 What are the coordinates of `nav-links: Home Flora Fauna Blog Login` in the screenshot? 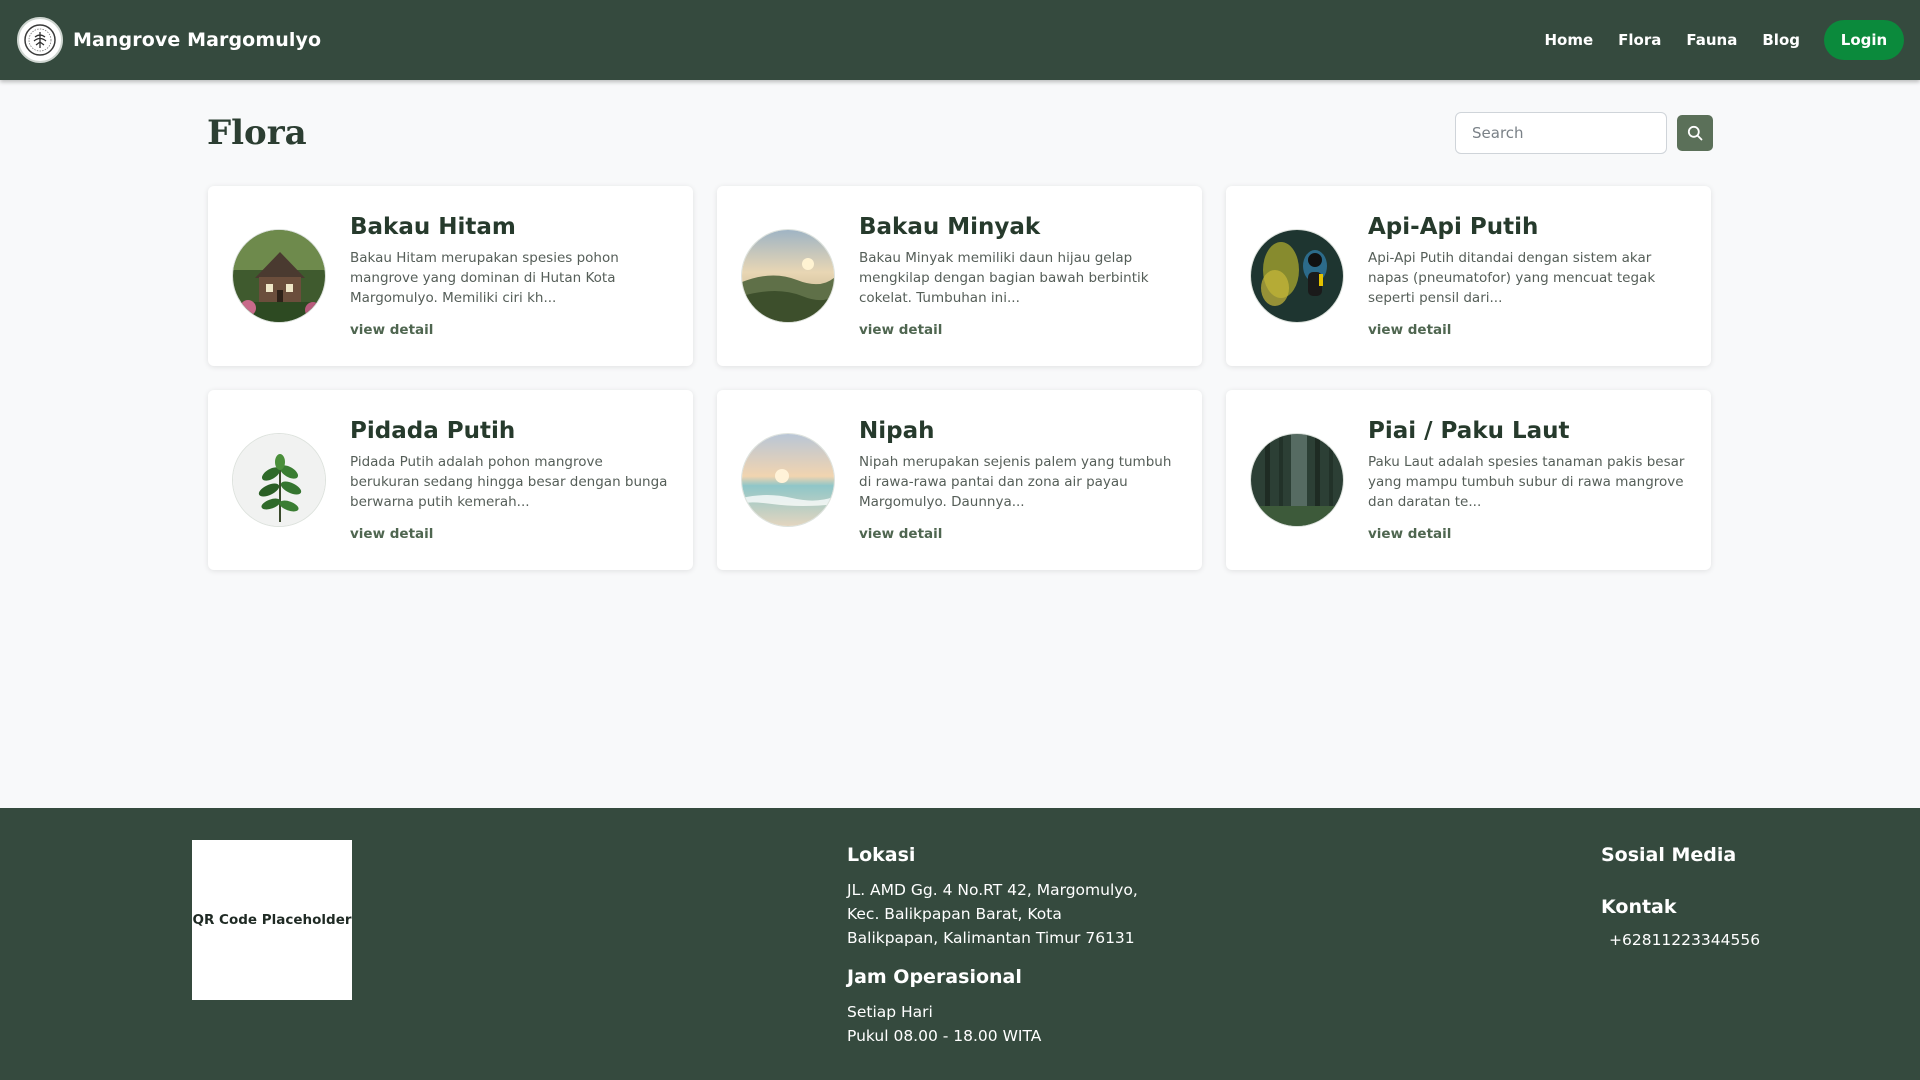 It's located at (1724, 40).